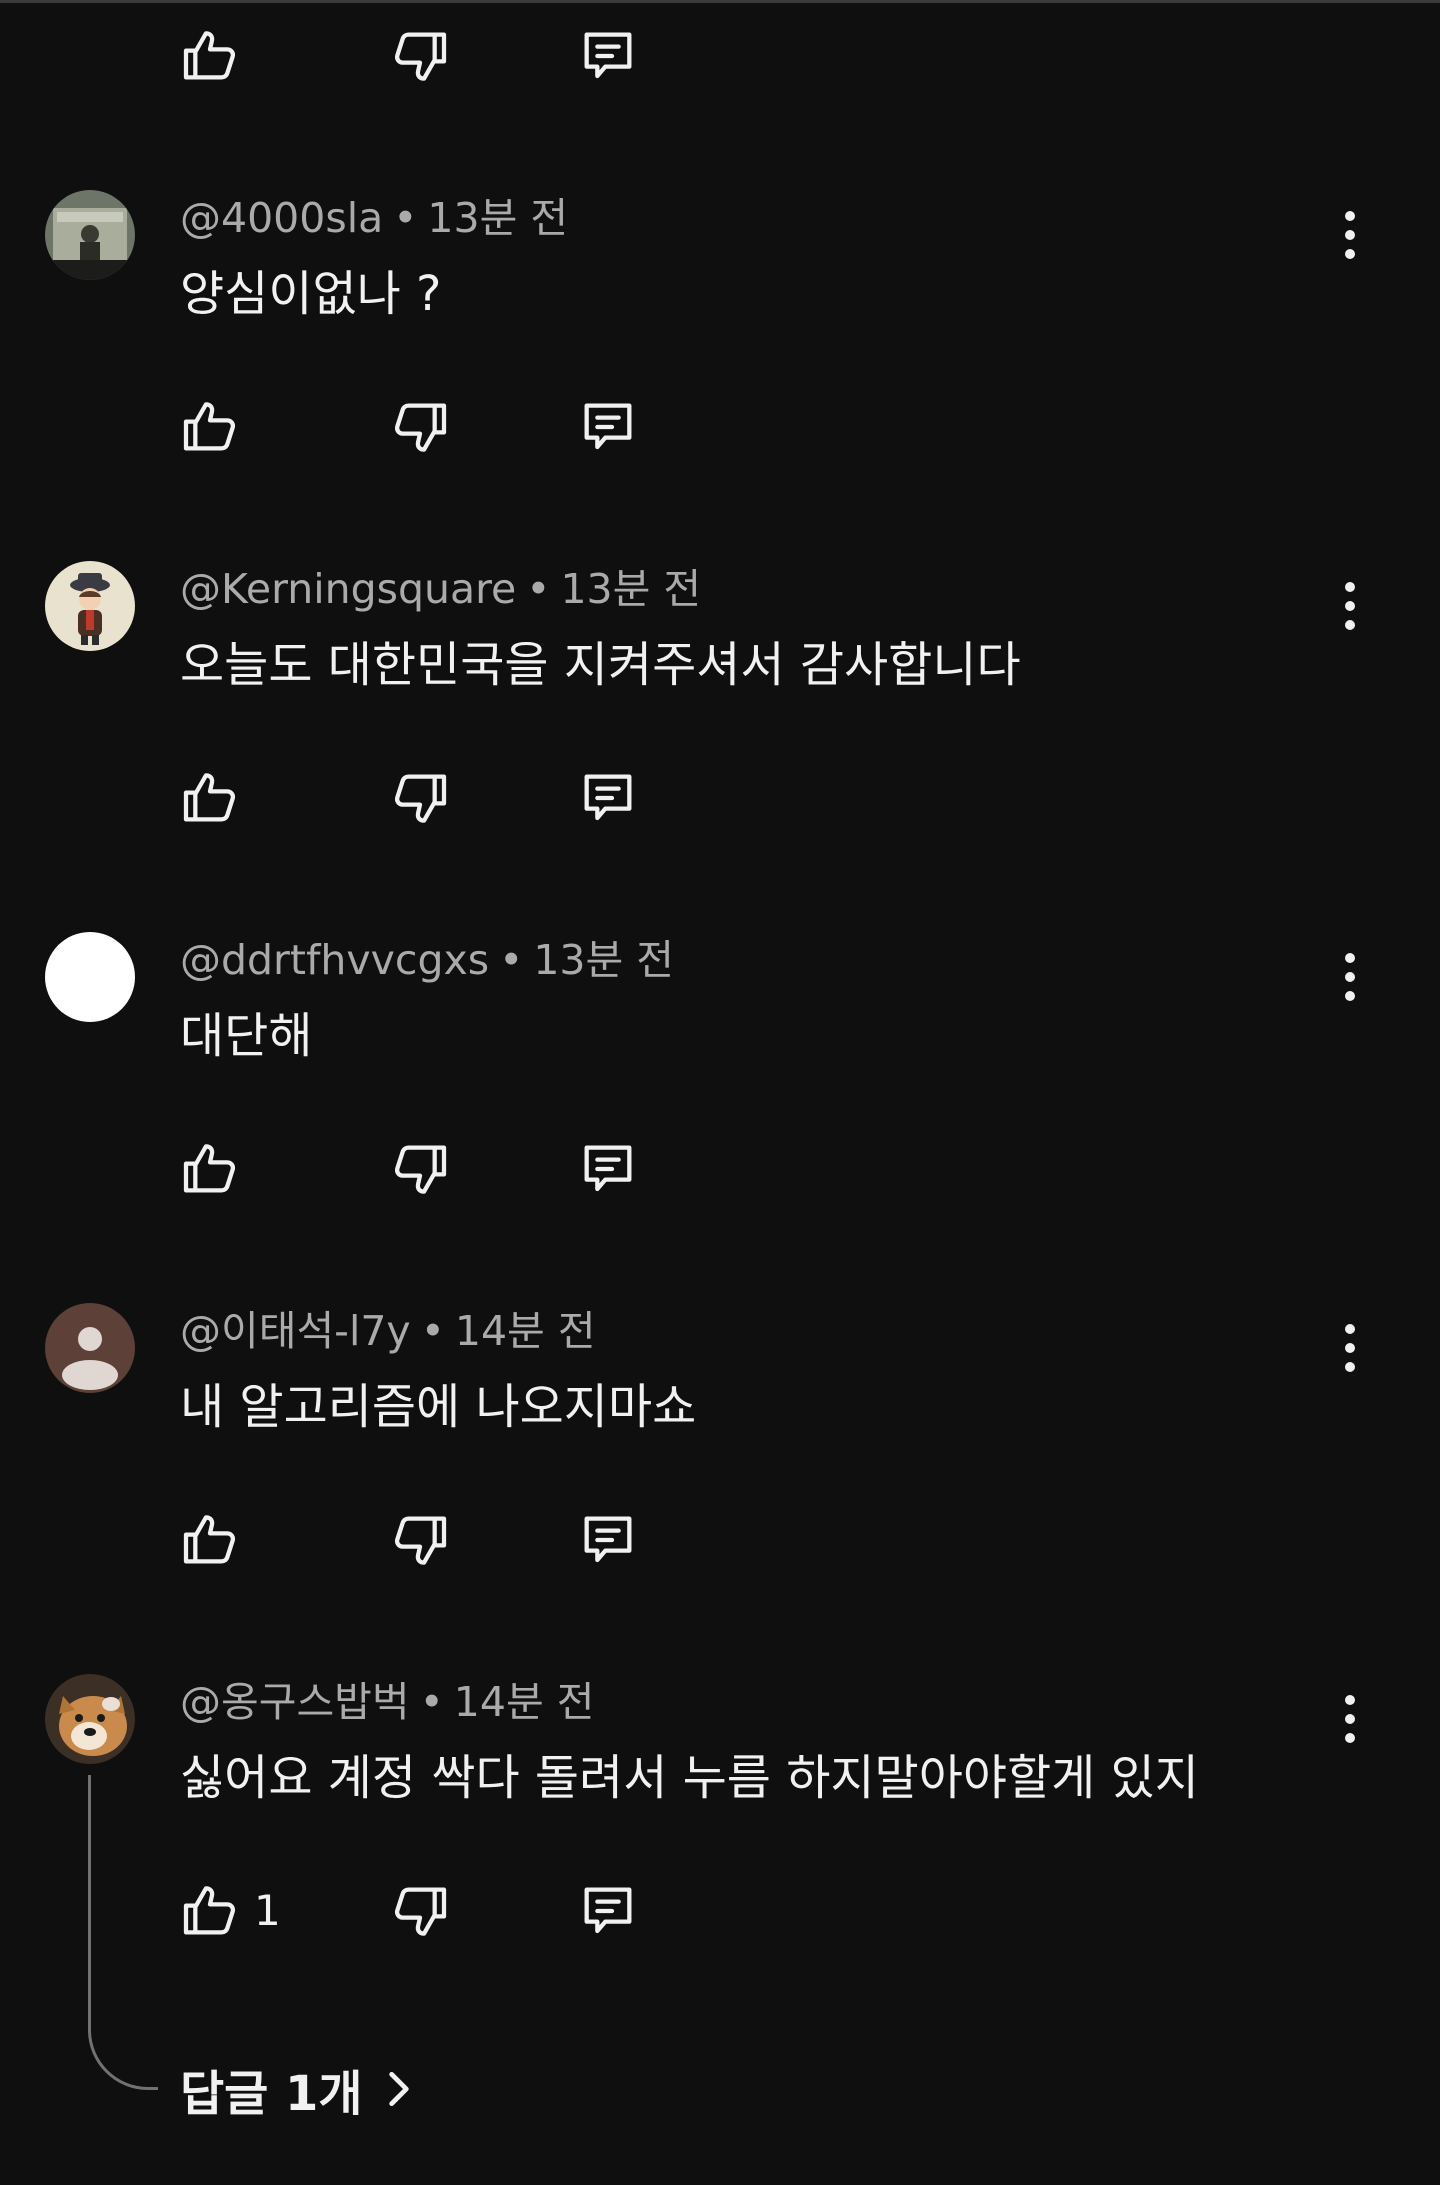  Describe the element at coordinates (600, 665) in the screenshot. I see `comment-text: 오늘도 대한민국을 지켜주셔서 감사합니다` at that location.